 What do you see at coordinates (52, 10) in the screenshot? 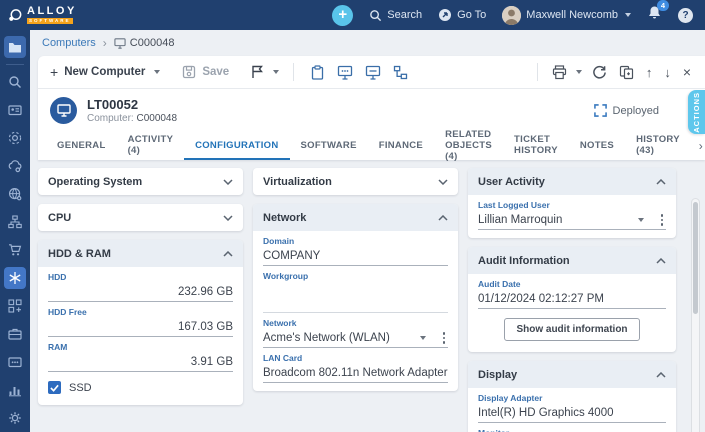
I see `logo-text-primary: ALLOY` at bounding box center [52, 10].